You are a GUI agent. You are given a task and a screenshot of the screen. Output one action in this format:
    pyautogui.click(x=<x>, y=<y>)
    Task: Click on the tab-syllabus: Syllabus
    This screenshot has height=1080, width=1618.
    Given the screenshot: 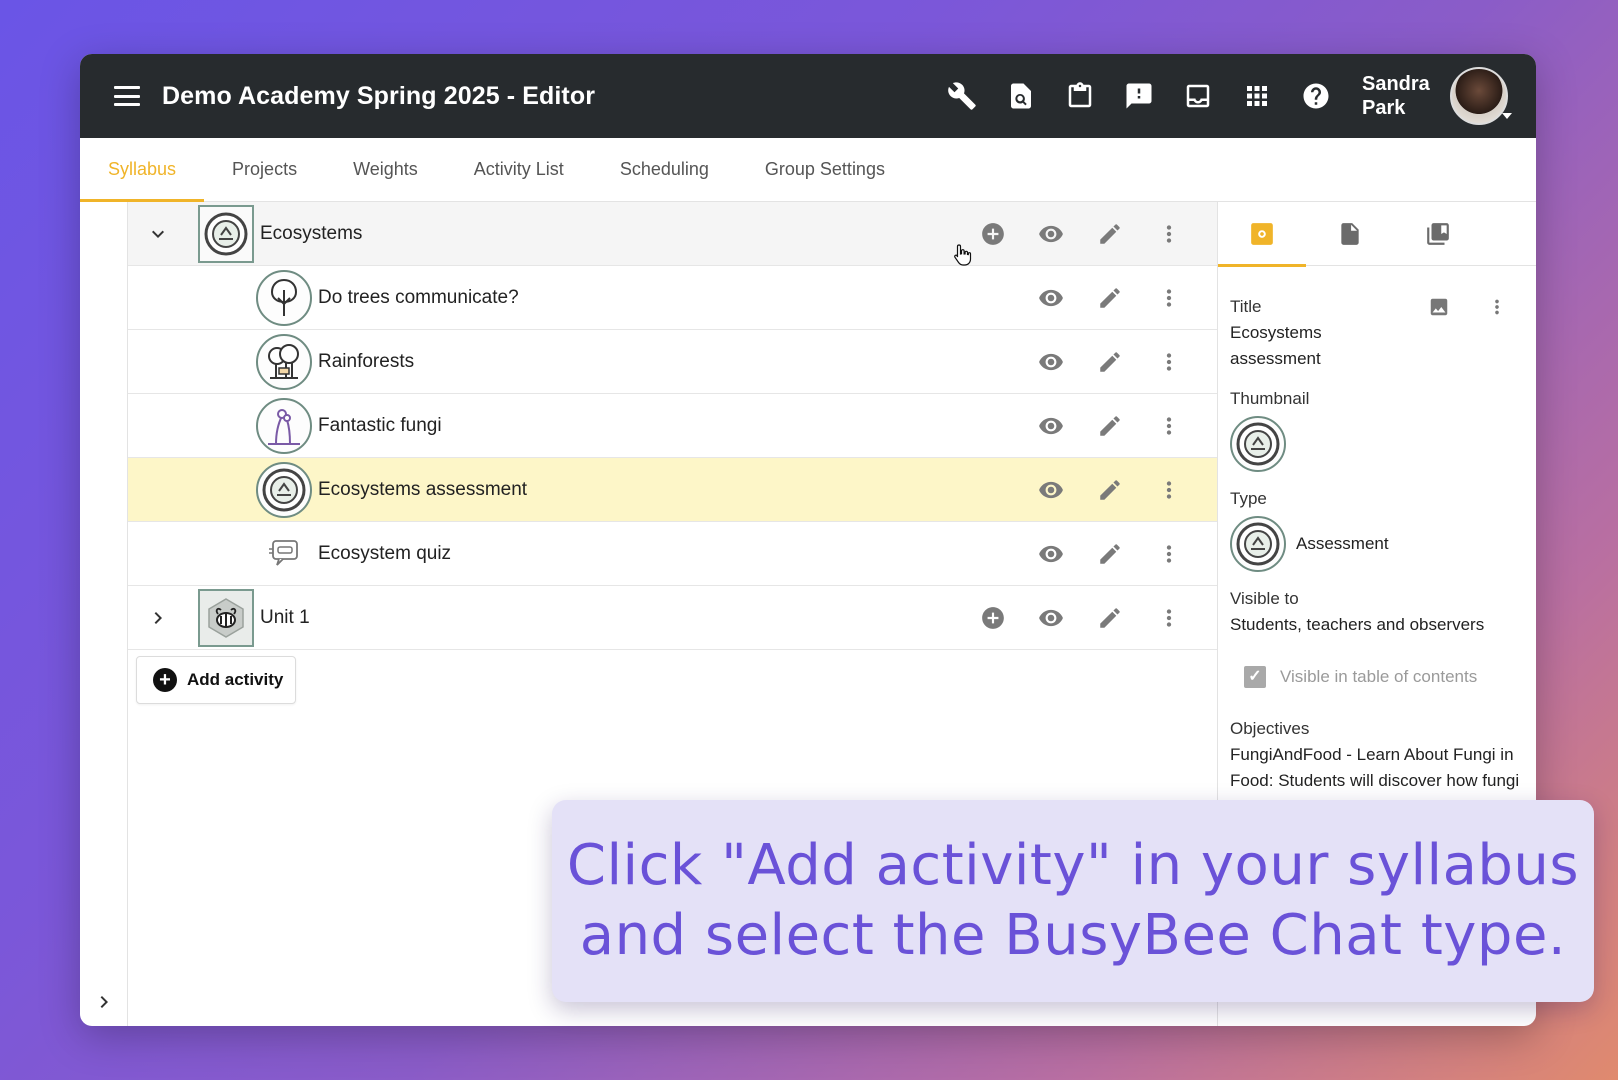 What is the action you would take?
    pyautogui.click(x=142, y=169)
    